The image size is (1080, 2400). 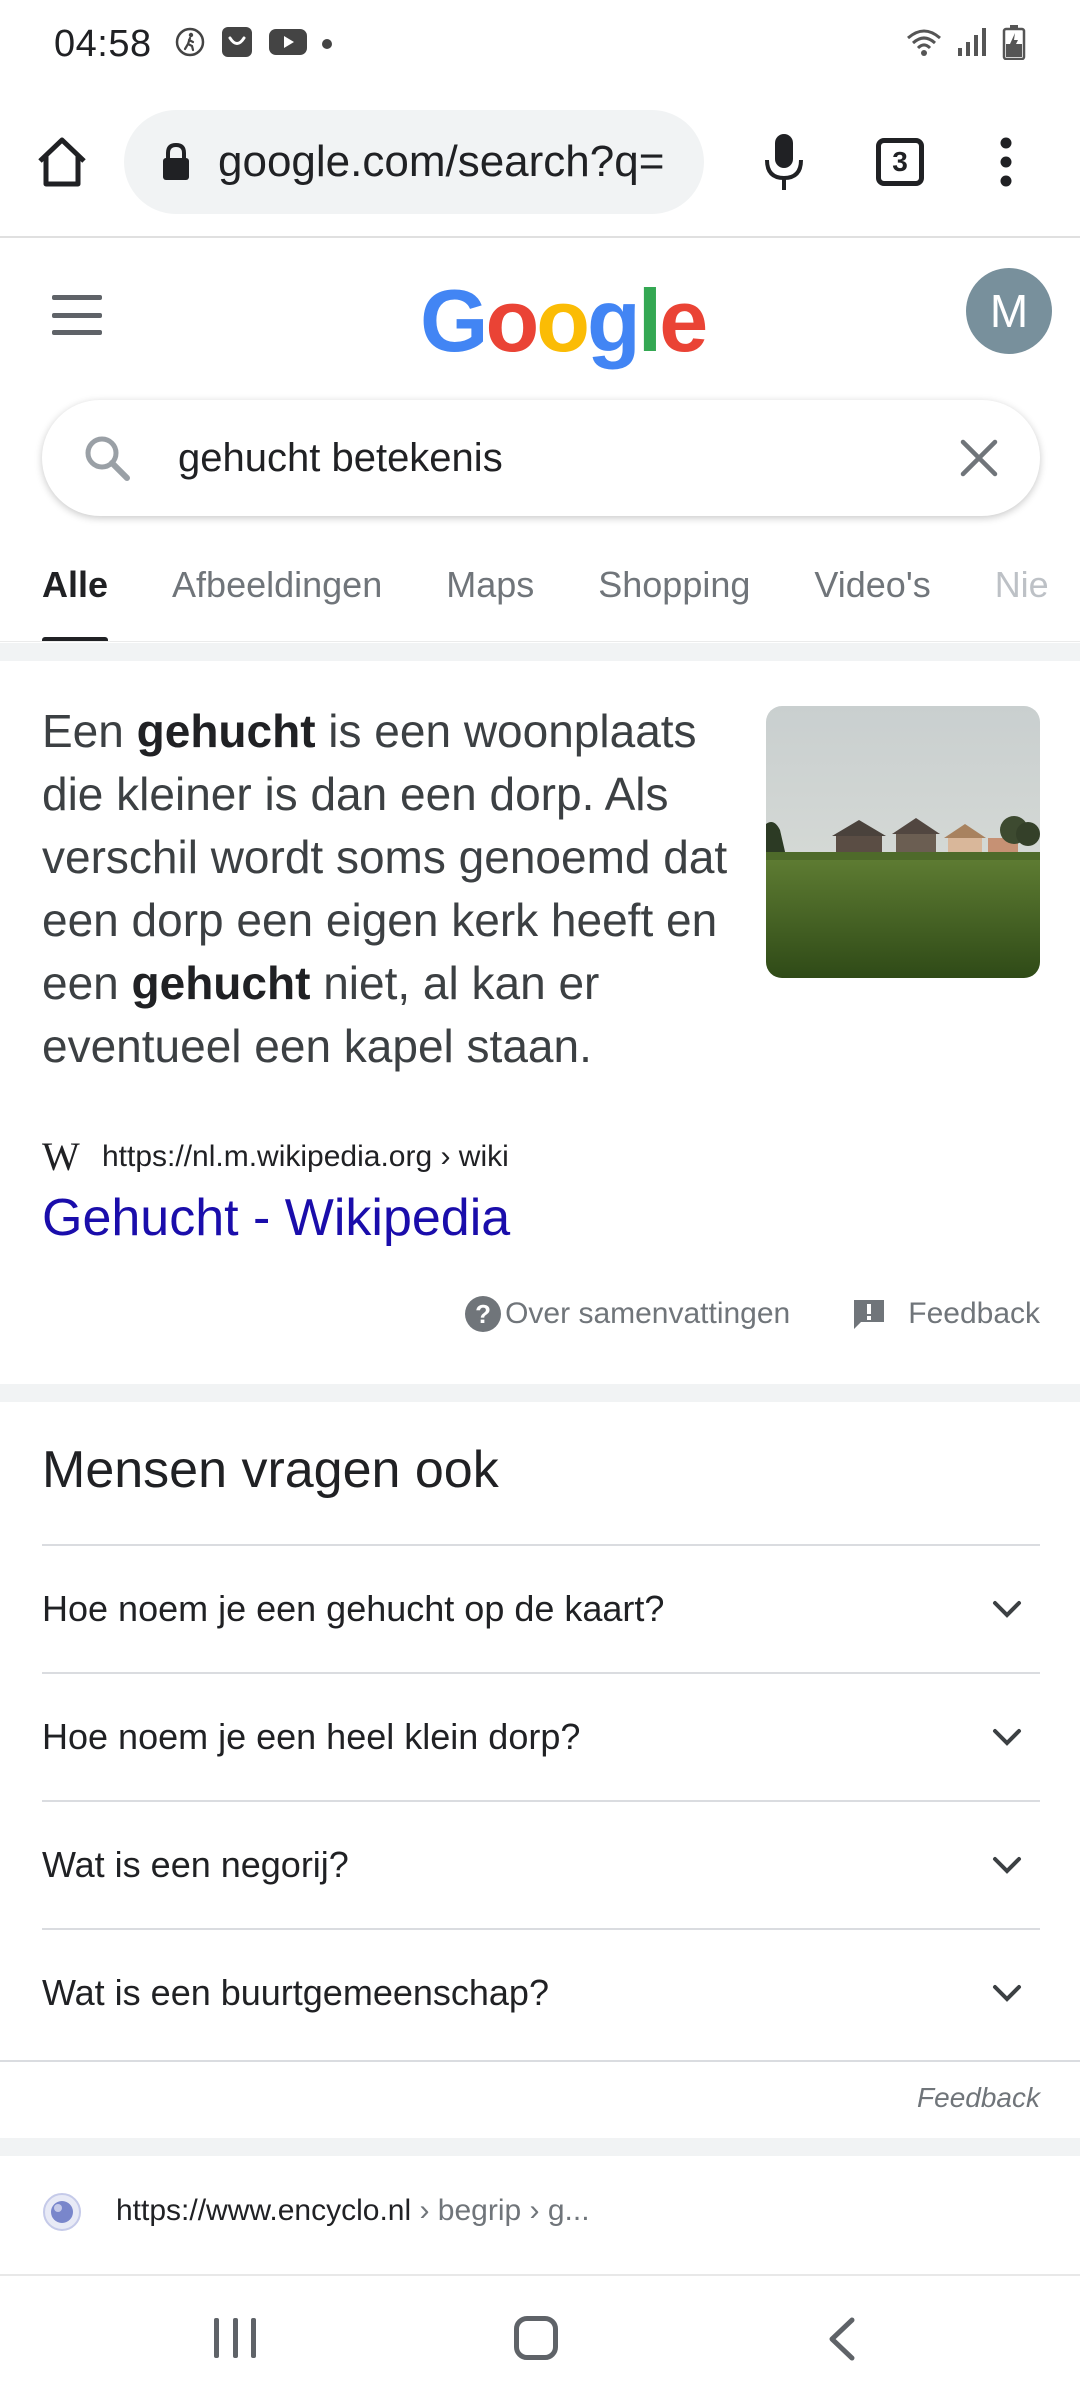 I want to click on url-text: google.com/search?q=, so click(x=441, y=161).